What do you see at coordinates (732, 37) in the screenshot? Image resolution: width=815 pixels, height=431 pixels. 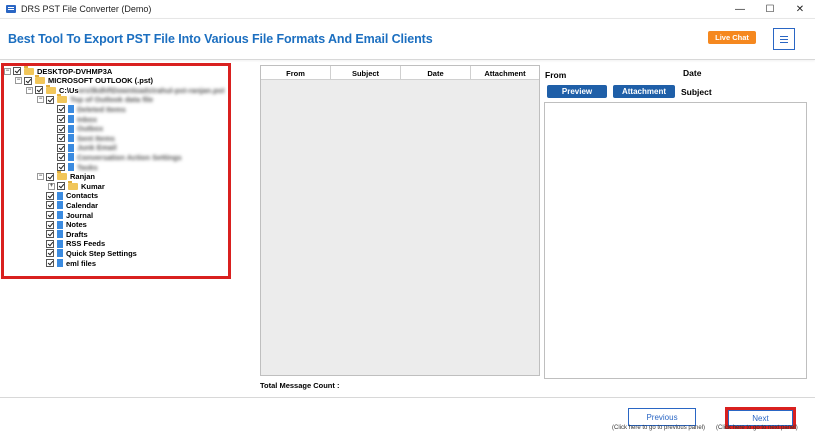 I see `live-chat-button: Live Chat` at bounding box center [732, 37].